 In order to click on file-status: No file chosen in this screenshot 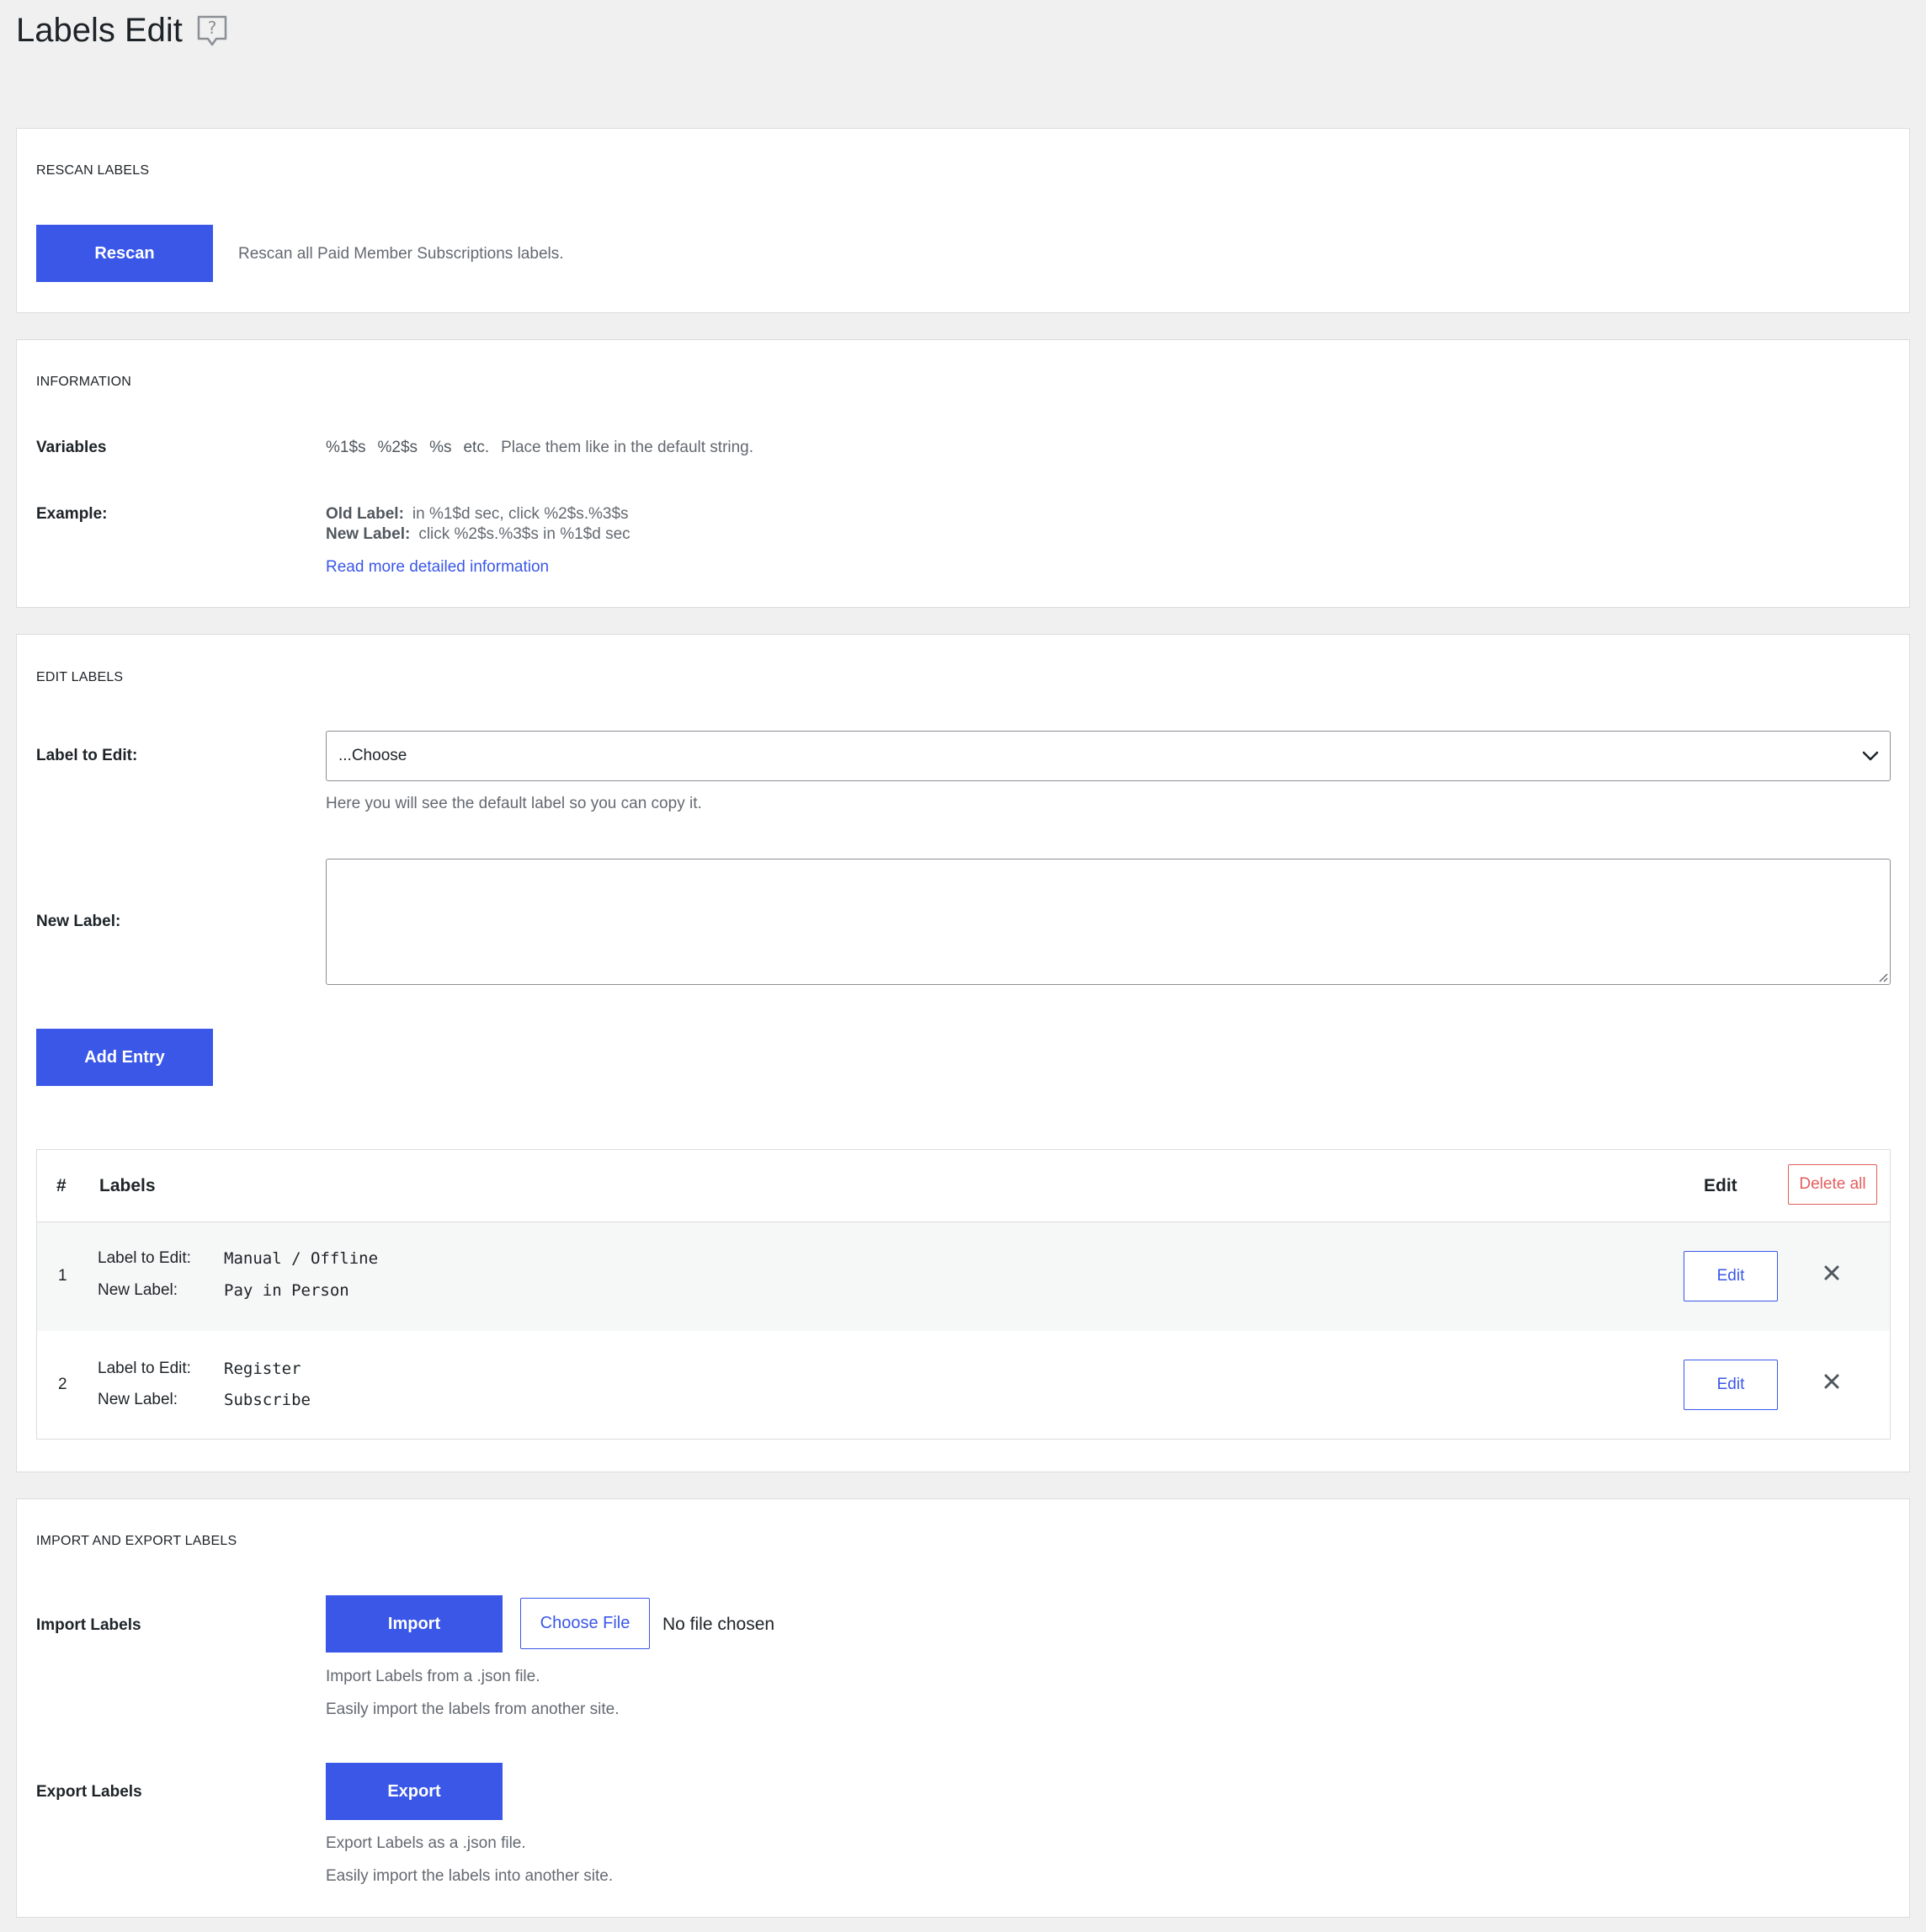, I will do `click(718, 1625)`.